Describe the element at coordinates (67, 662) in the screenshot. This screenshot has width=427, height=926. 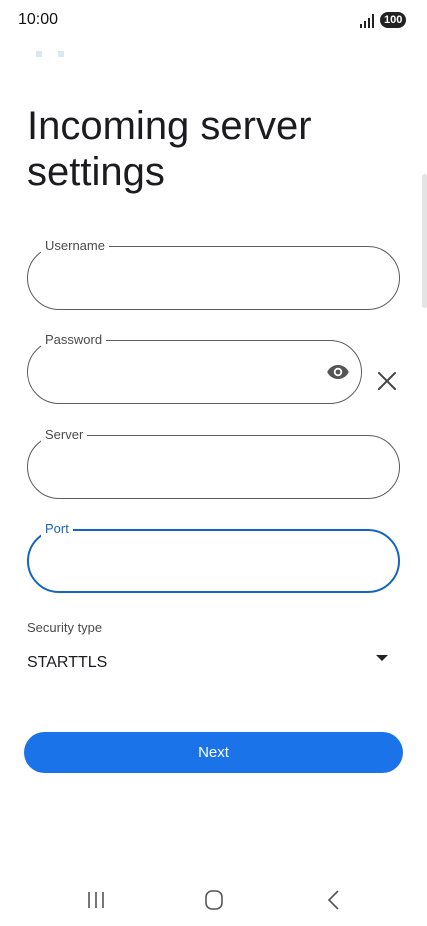
I see `security-type-value: STARTTLS` at that location.